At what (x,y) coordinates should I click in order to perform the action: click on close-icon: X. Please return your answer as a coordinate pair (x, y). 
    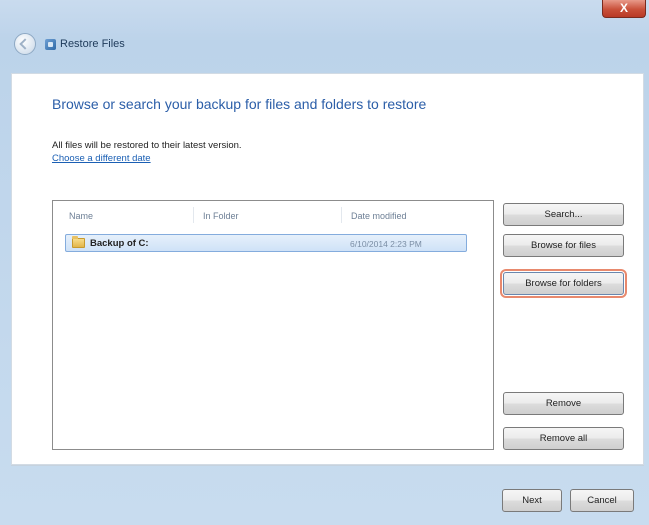
    Looking at the image, I should click on (623, 8).